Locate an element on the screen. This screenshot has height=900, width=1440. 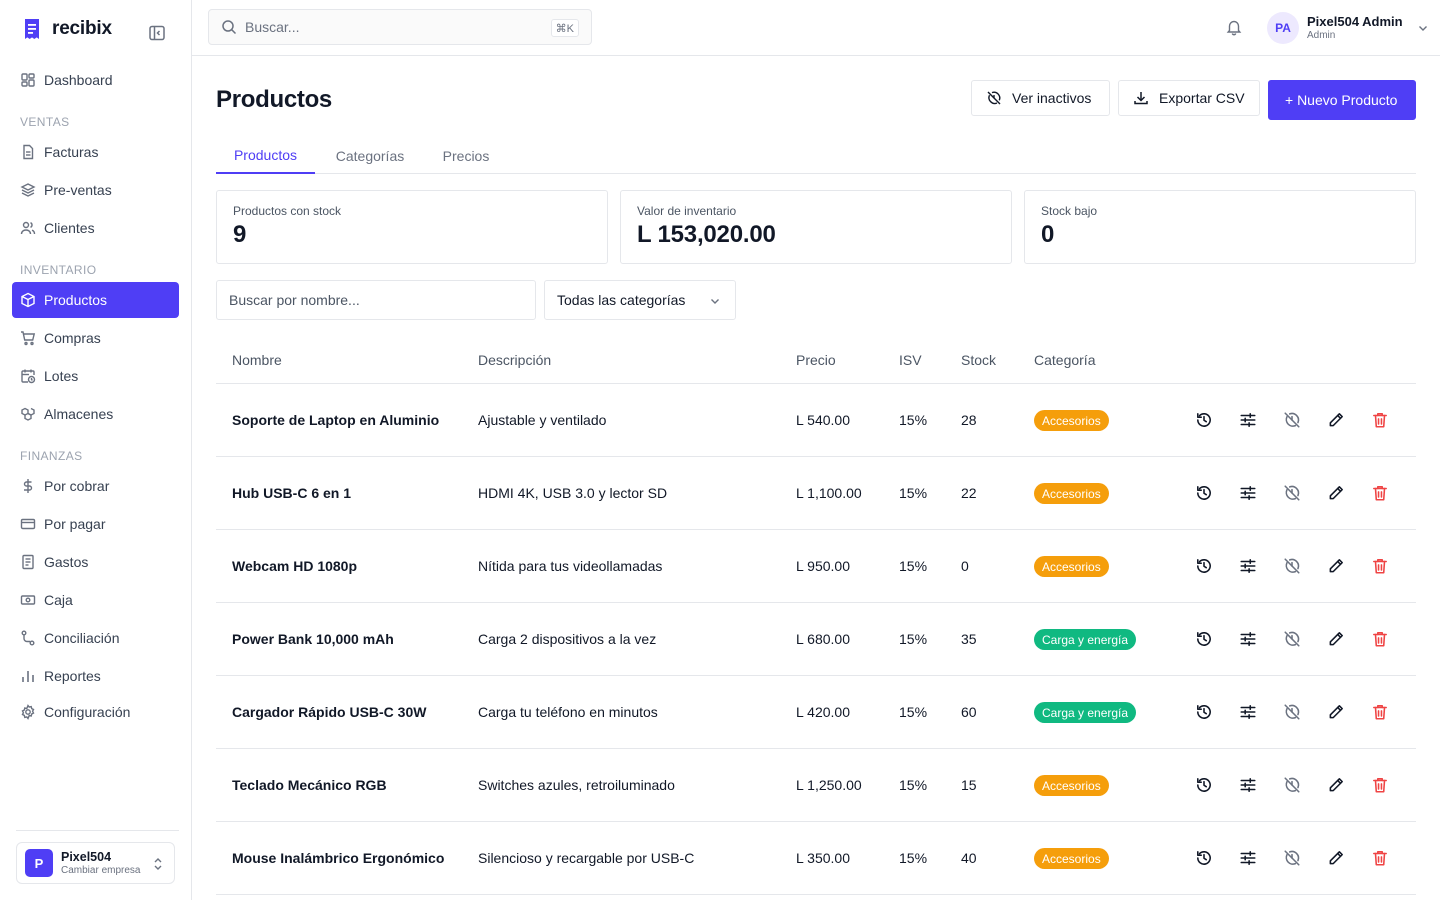
product-search-input is located at coordinates (376, 300).